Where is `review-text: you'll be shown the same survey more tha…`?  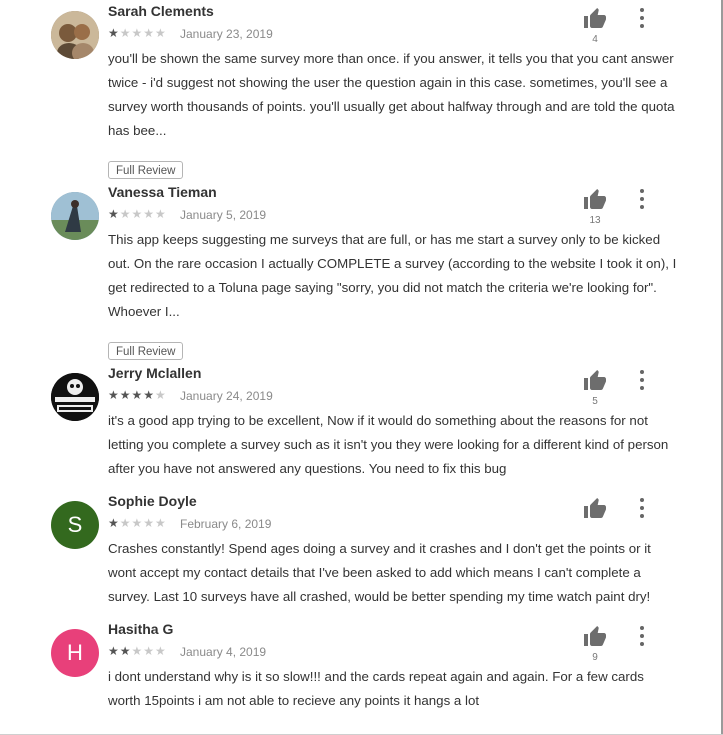
review-text: you'll be shown the same survey more tha… is located at coordinates (391, 94).